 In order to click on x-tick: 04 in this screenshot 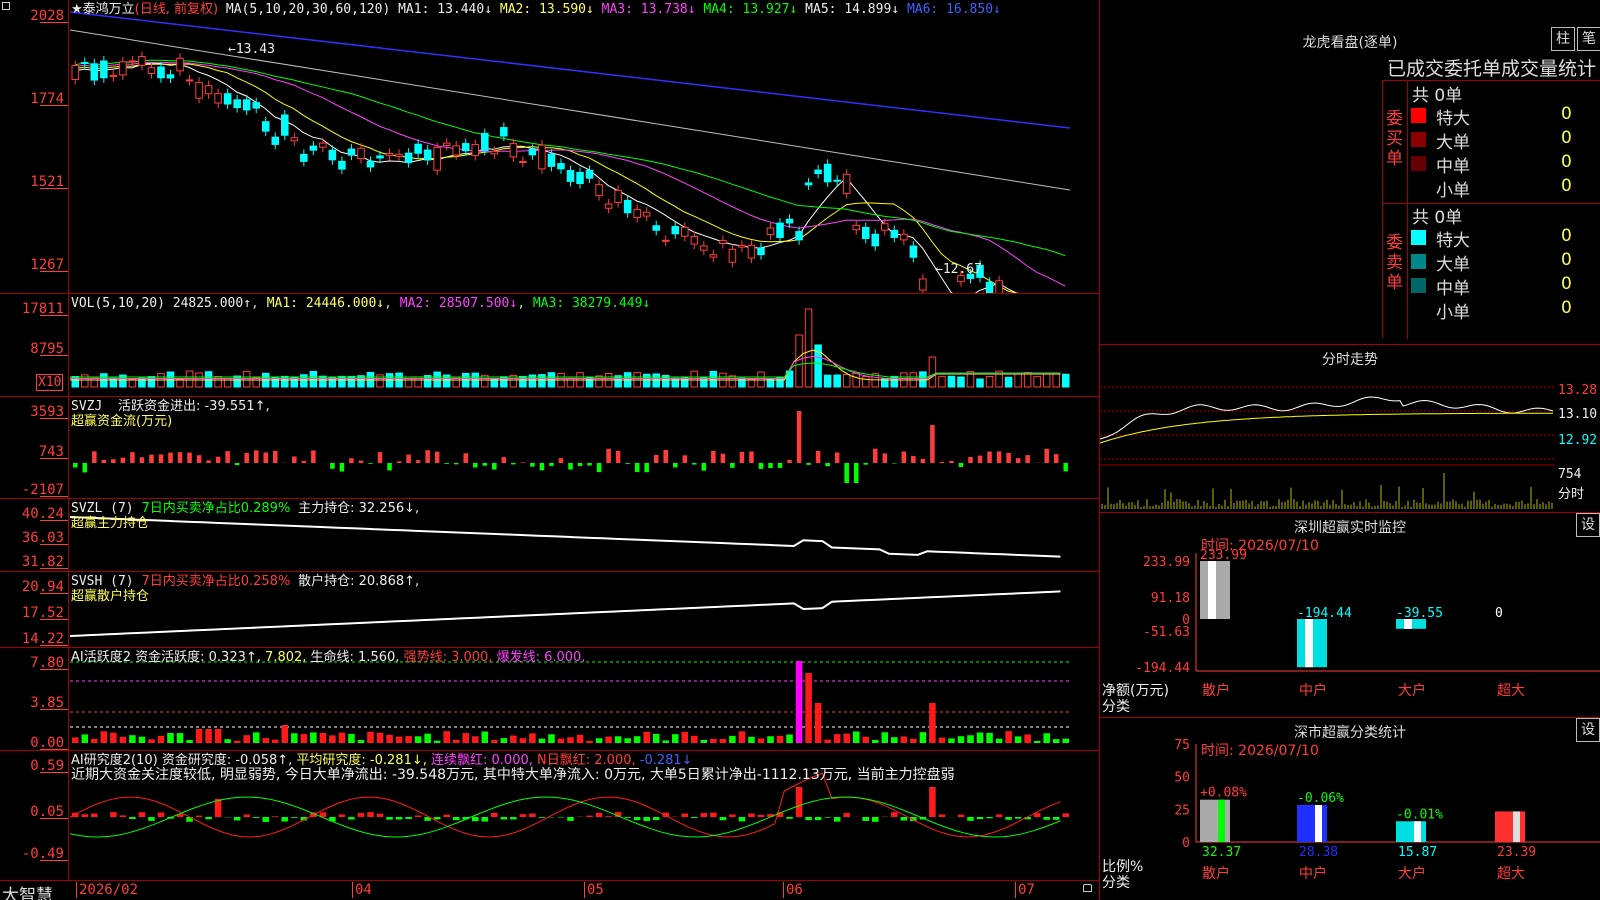, I will do `click(362, 890)`.